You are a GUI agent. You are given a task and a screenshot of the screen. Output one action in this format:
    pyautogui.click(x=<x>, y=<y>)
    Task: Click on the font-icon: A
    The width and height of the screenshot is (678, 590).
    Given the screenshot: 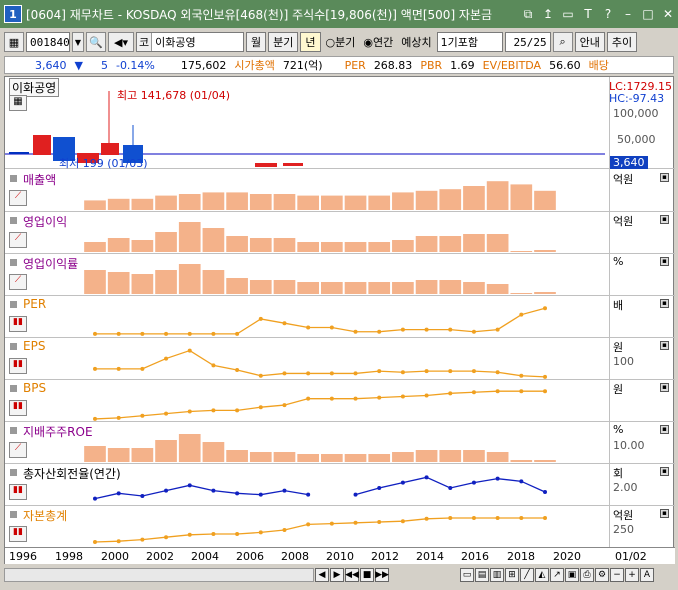 What is the action you would take?
    pyautogui.click(x=647, y=575)
    